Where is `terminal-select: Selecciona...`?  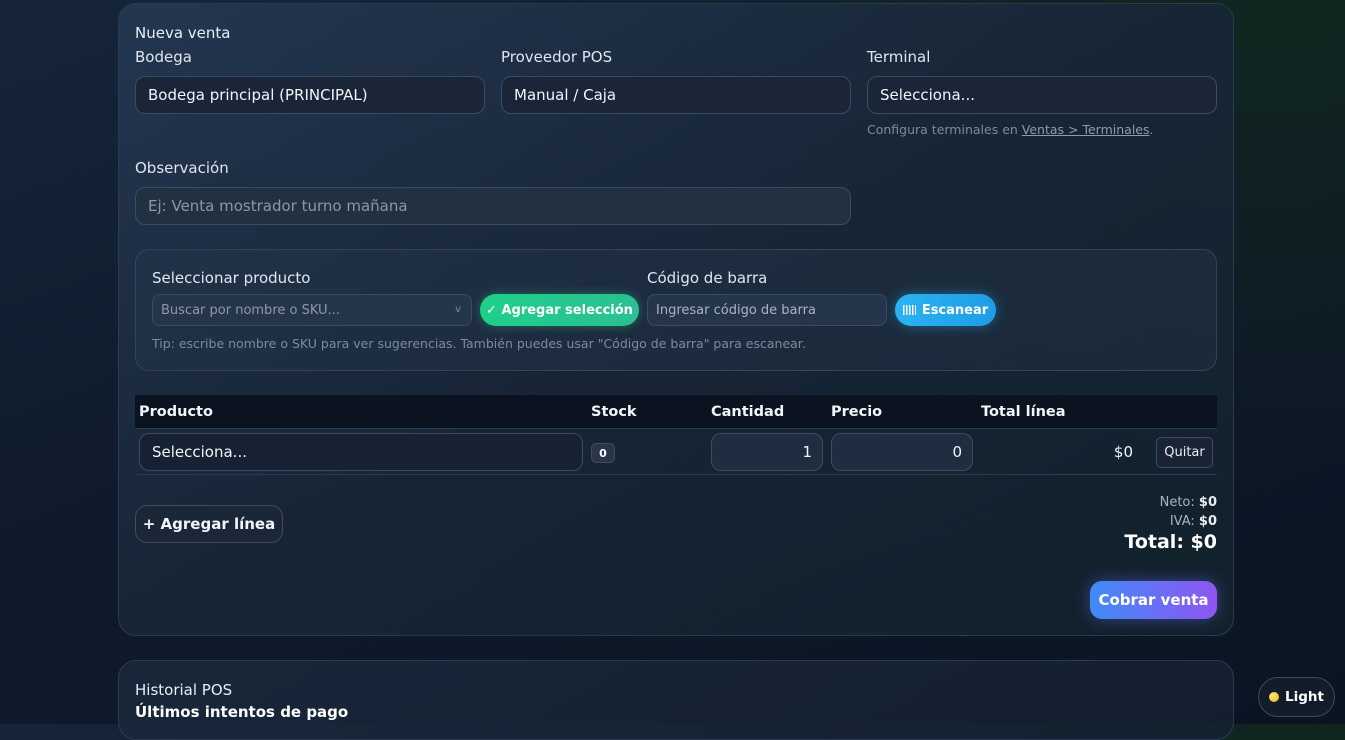 terminal-select: Selecciona... is located at coordinates (1042, 95).